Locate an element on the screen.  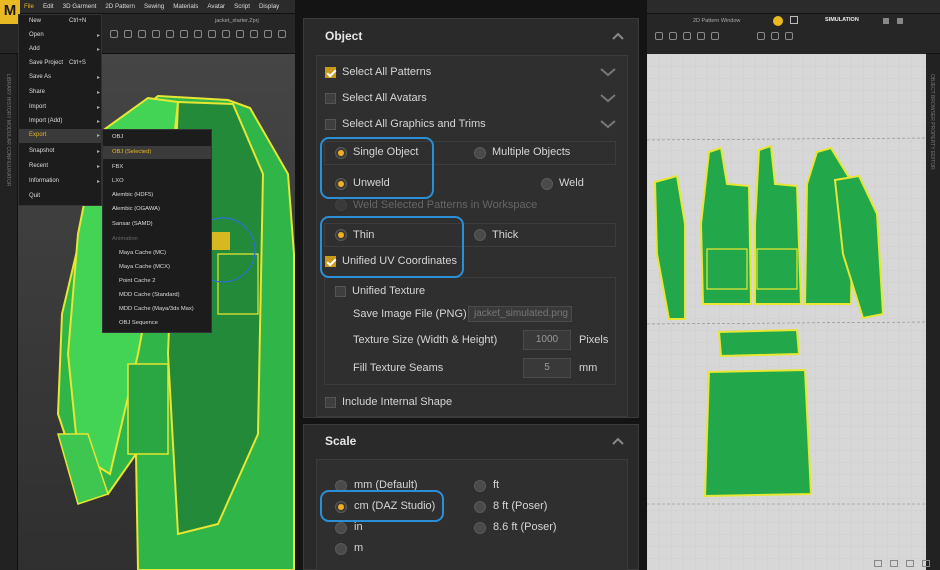
left-strip-label: LIBRARY HISTORY MODULAR CONFIGURATOR is located at coordinates (8, 130).